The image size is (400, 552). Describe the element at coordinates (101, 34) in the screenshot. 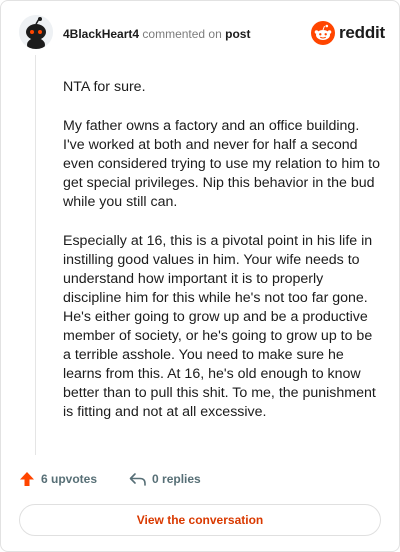

I see `username-link: 4BlackHeart4` at that location.